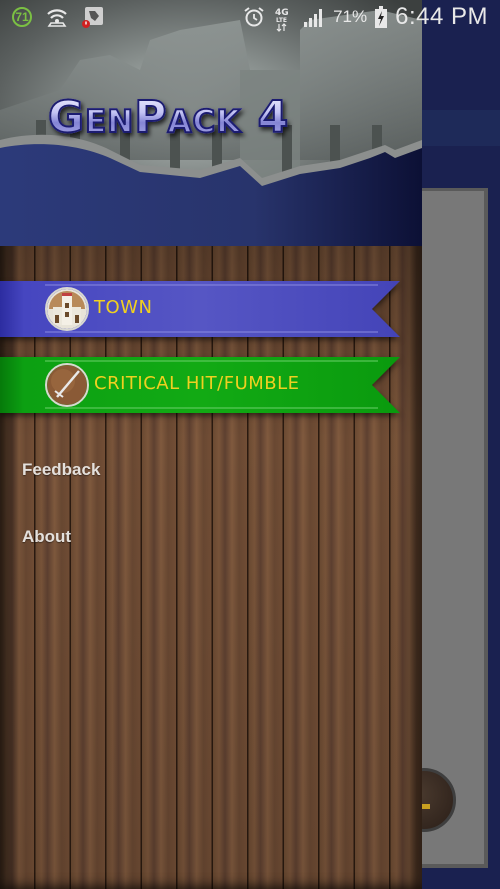  Describe the element at coordinates (455, 528) in the screenshot. I see `background-content-panel` at that location.